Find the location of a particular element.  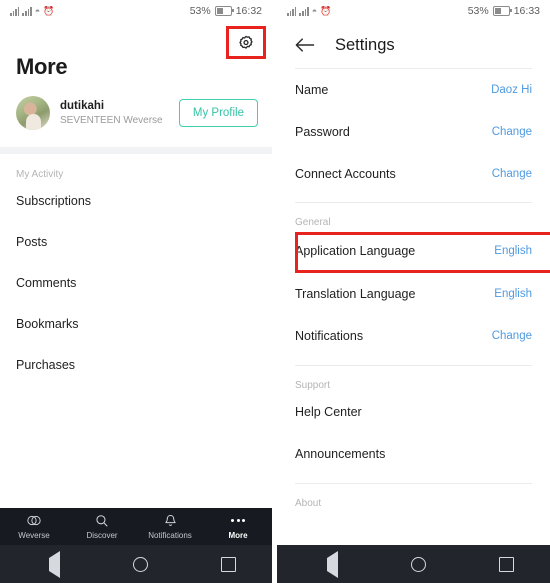

tab-label-notifications: Notifications is located at coordinates (170, 535).